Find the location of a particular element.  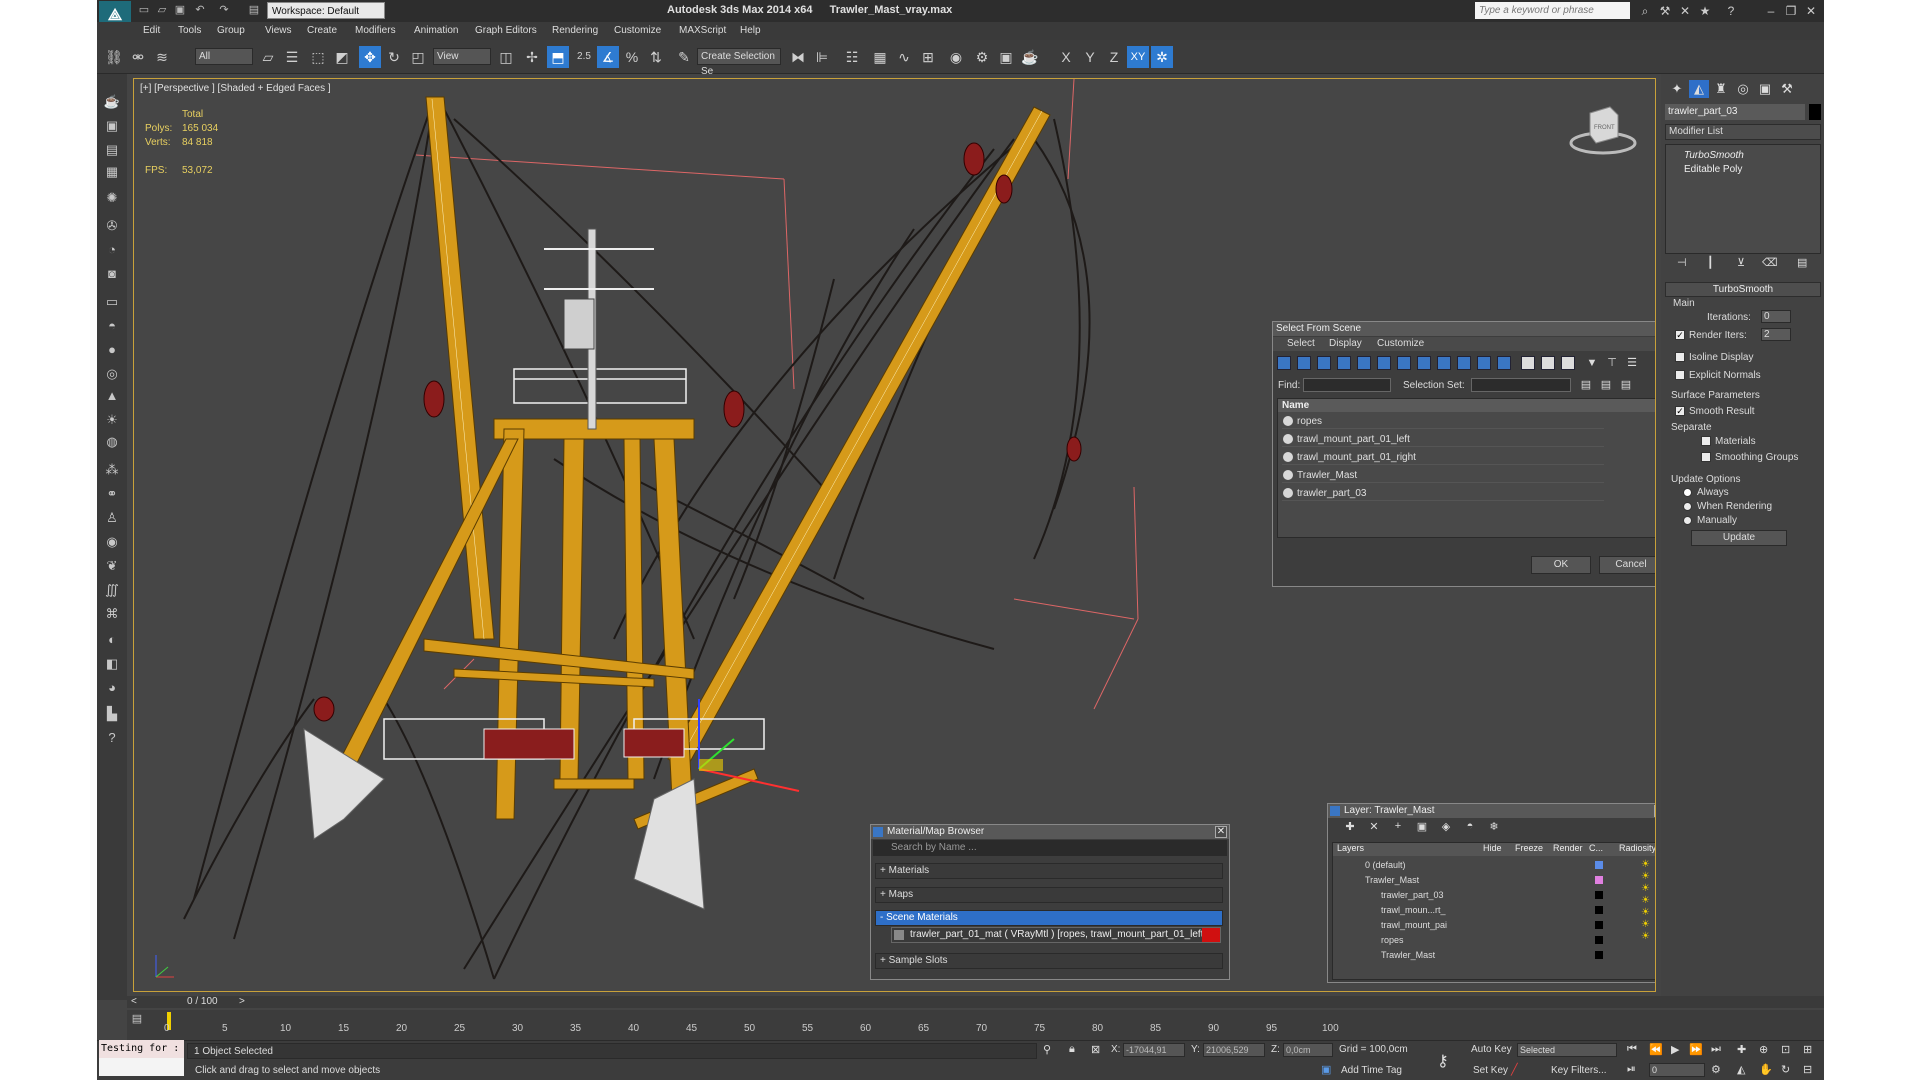

time-slider: < 0 / 100 > is located at coordinates (975, 1002).